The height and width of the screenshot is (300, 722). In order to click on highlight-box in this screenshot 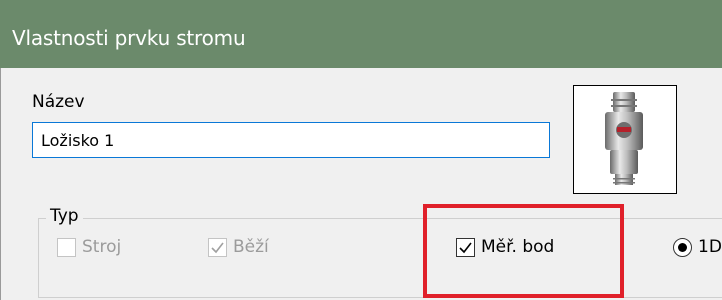, I will do `click(523, 251)`.